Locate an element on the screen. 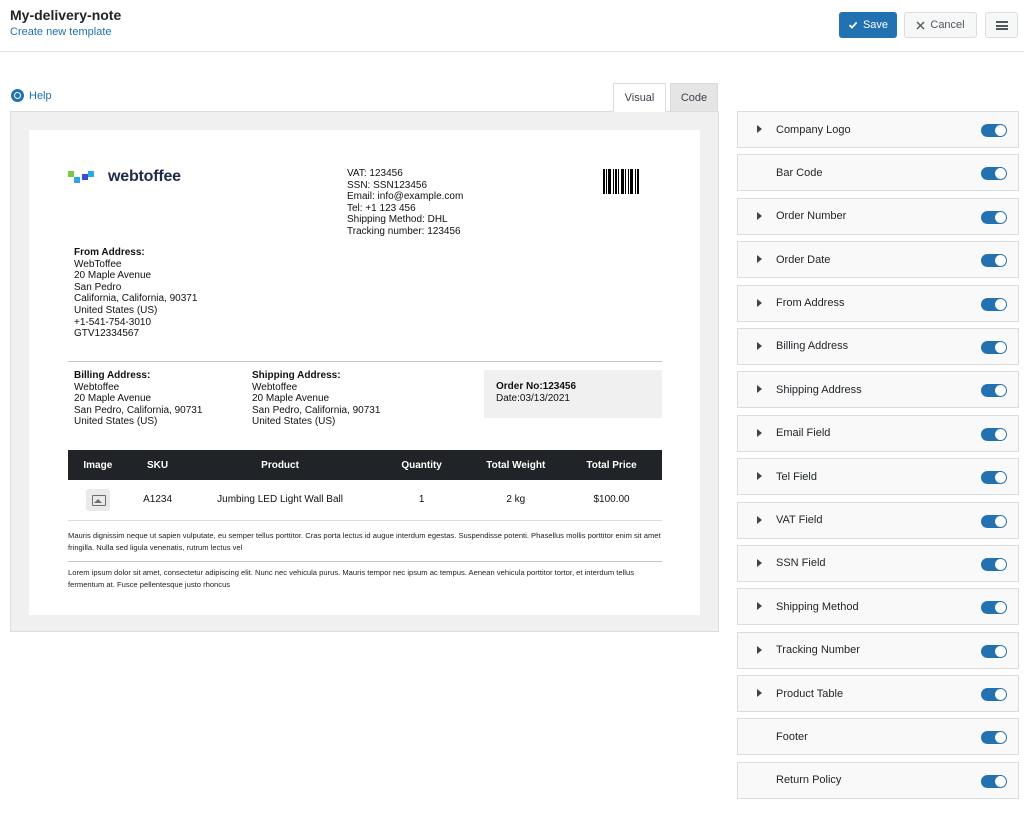 This screenshot has width=1024, height=820. vat-line: VAT: 123456 is located at coordinates (375, 173).